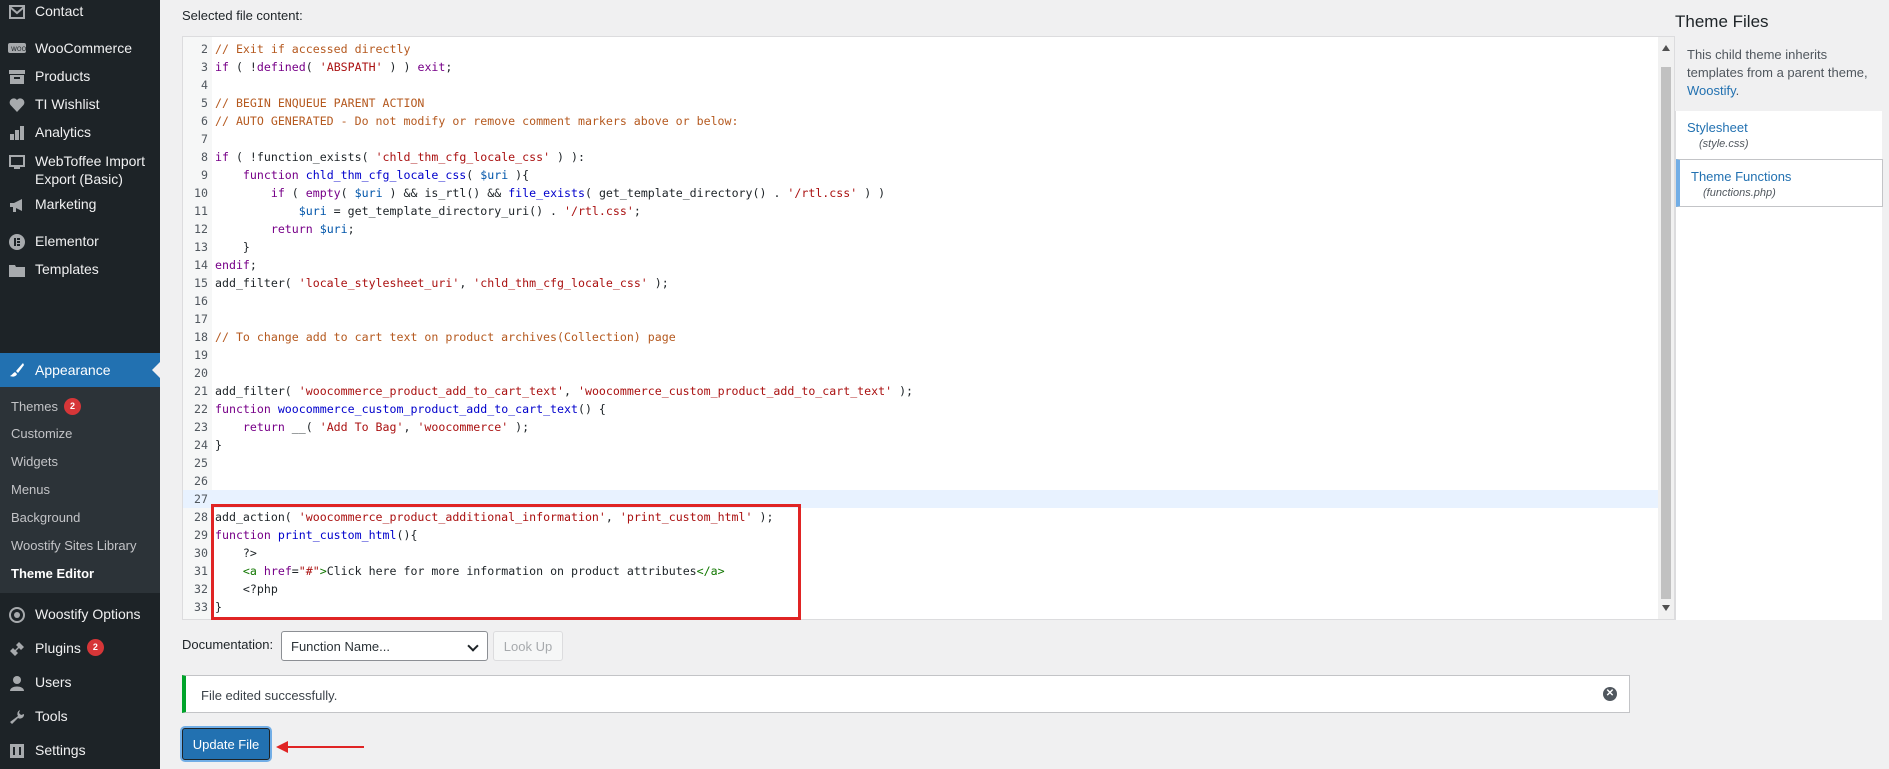 The width and height of the screenshot is (1889, 769). Describe the element at coordinates (591, 409) in the screenshot. I see `code-token: () {` at that location.